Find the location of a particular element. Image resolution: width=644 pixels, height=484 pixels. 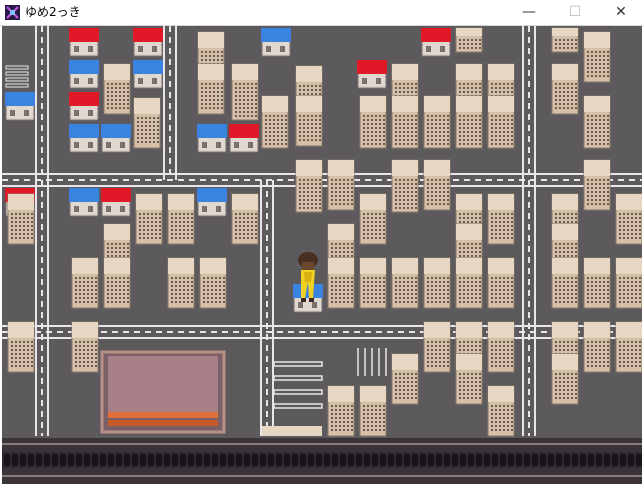

plaza-steps is located at coordinates (163, 415).